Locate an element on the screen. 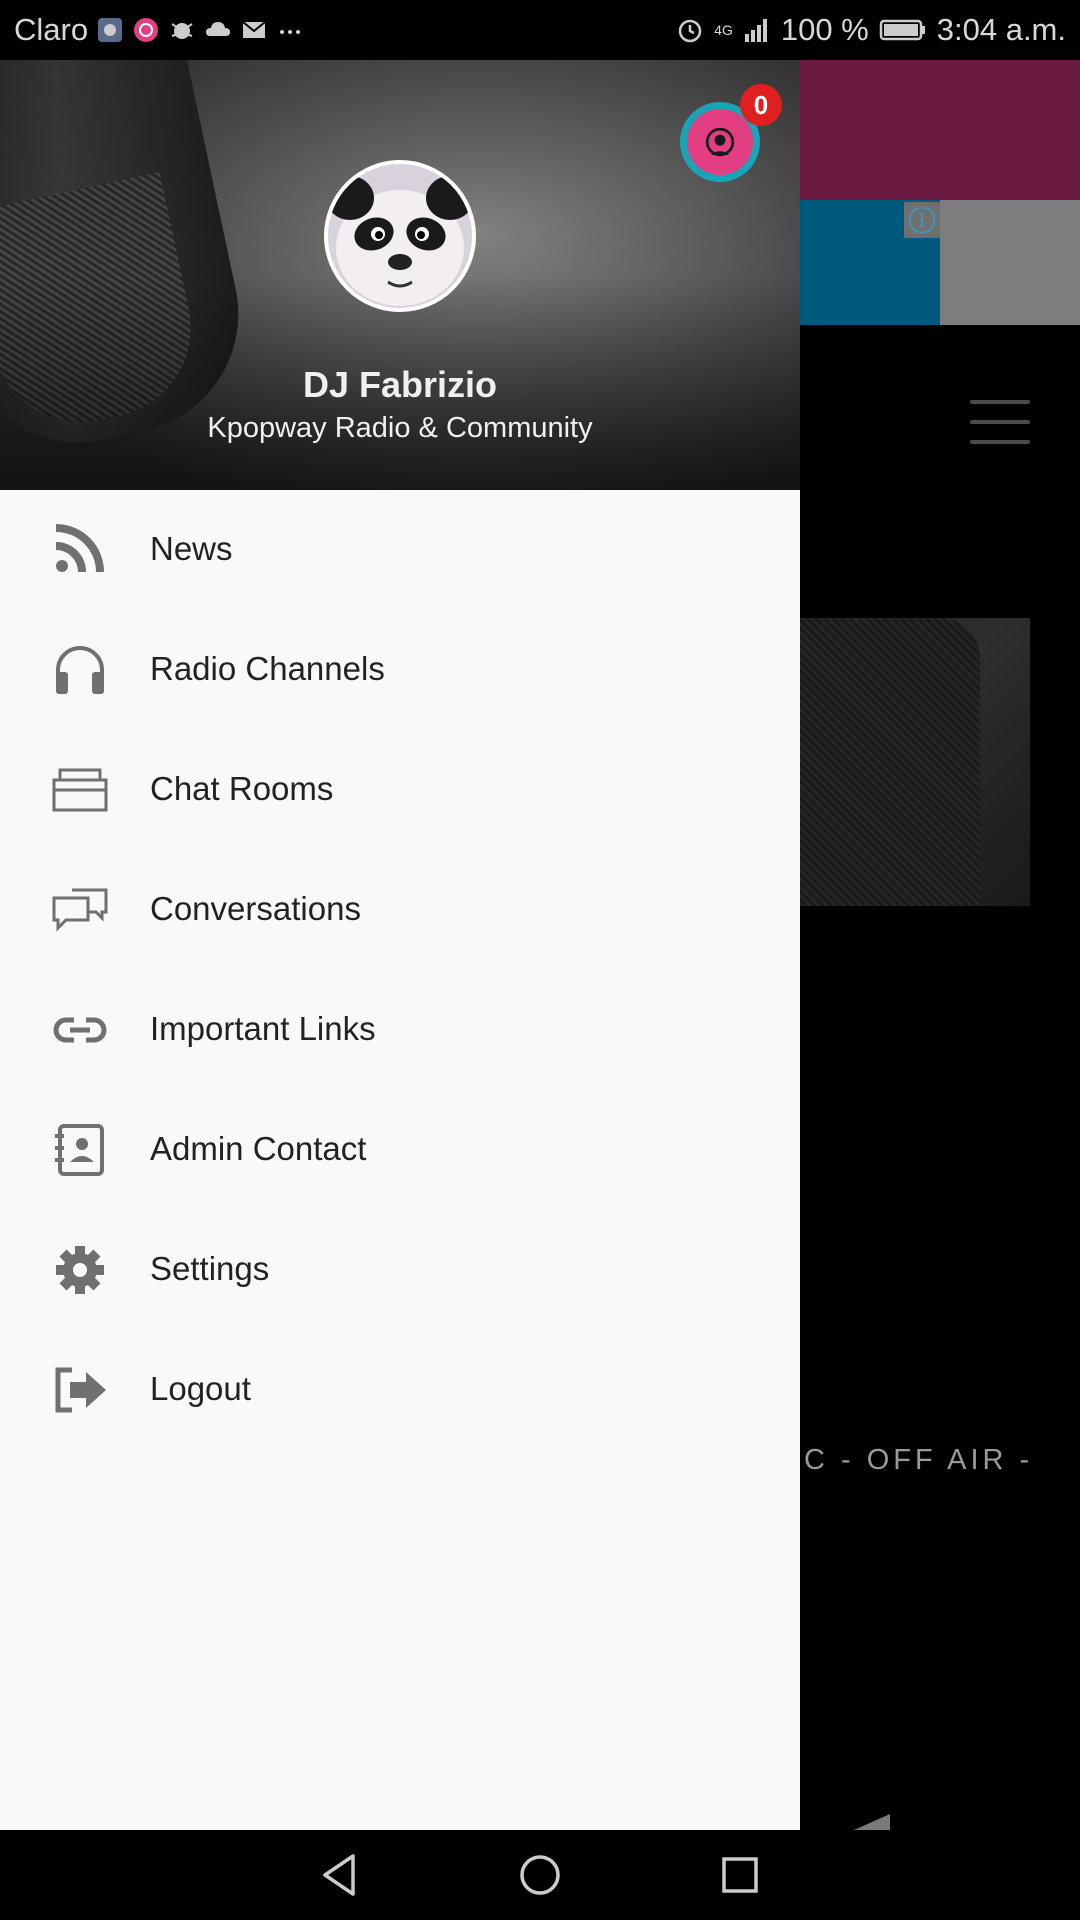 This screenshot has height=1920, width=1080. menu-item-label: Chat Rooms is located at coordinates (242, 788).